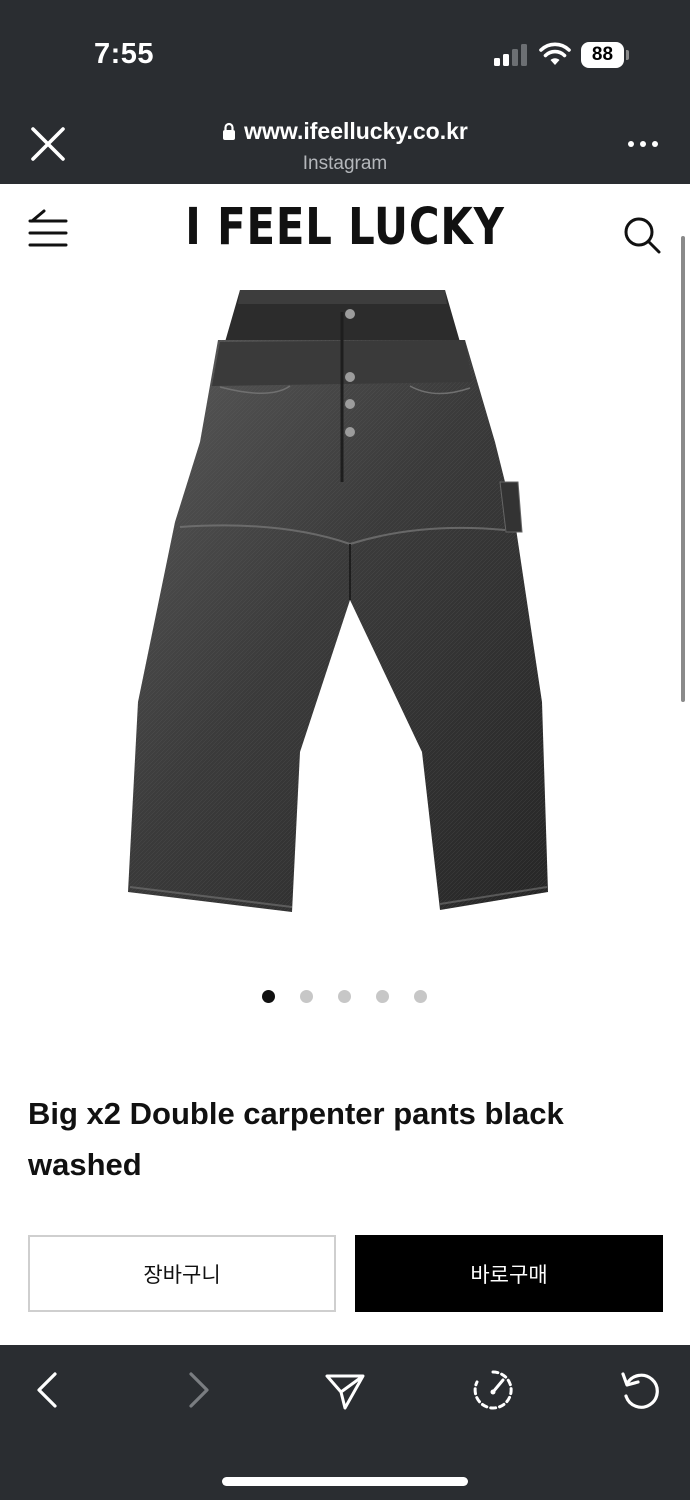 This screenshot has width=690, height=1500. What do you see at coordinates (345, 1390) in the screenshot?
I see `send-icon` at bounding box center [345, 1390].